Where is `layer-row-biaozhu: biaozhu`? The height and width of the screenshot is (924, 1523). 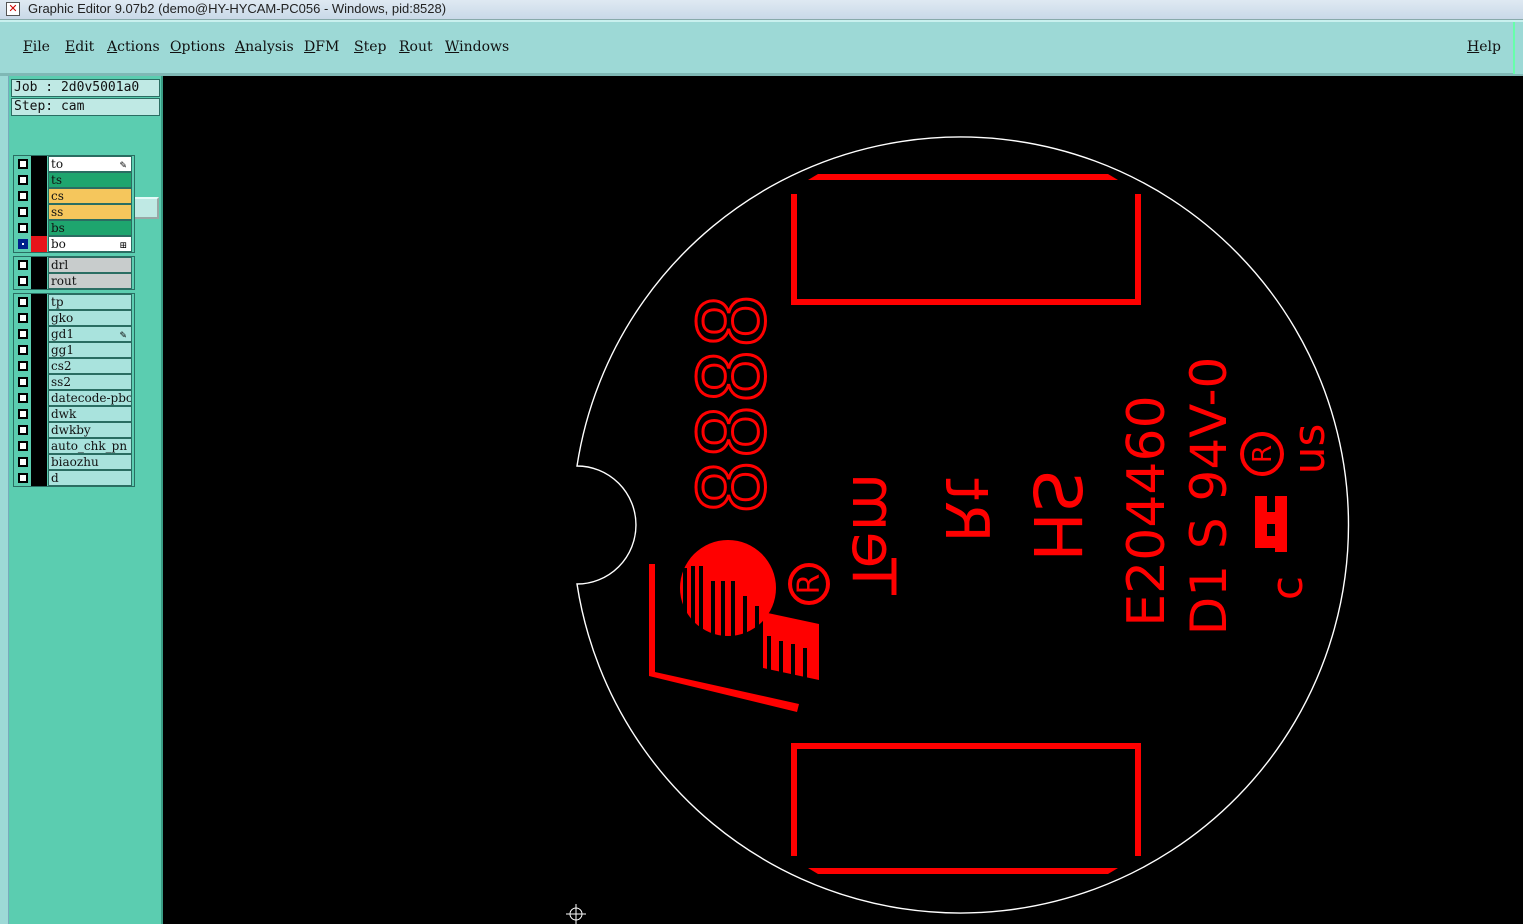 layer-row-biaozhu: biaozhu is located at coordinates (74, 462).